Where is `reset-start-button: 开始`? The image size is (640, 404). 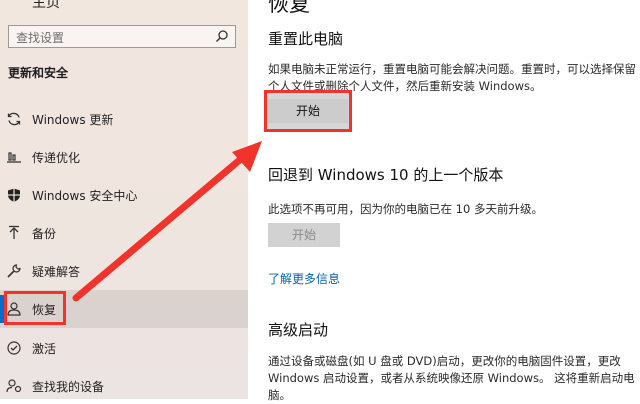
reset-start-button: 开始 is located at coordinates (308, 111).